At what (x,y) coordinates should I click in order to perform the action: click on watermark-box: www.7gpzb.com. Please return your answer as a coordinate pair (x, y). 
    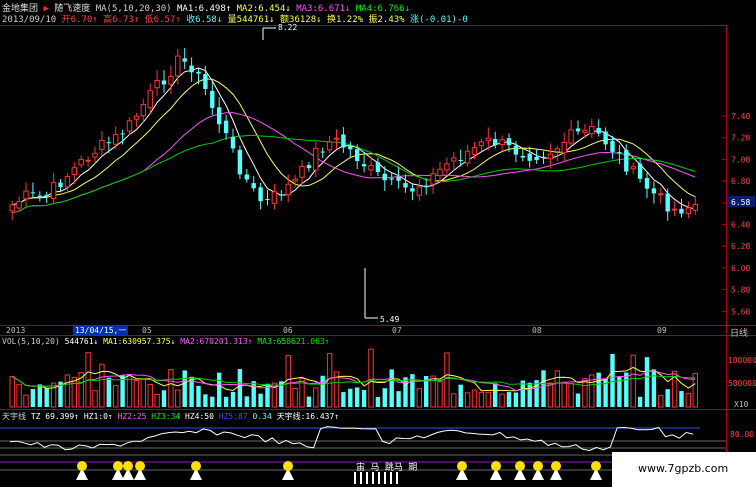
    Looking at the image, I should click on (684, 469).